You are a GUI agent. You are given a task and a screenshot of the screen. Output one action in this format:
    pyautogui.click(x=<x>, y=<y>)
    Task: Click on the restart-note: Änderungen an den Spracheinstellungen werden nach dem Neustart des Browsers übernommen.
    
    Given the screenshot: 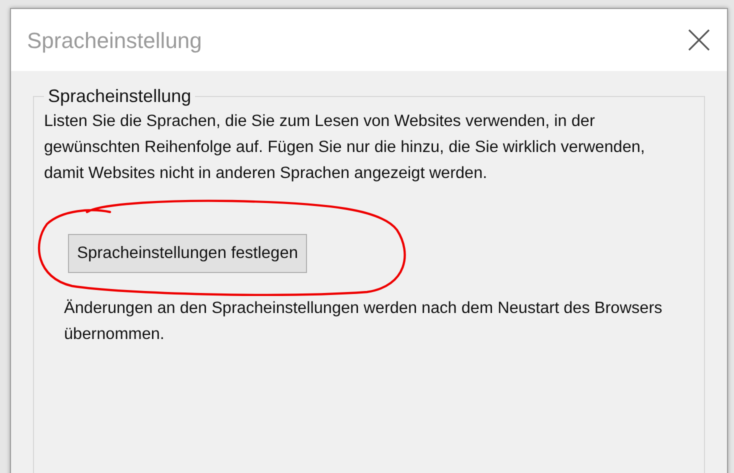 What is the action you would take?
    pyautogui.click(x=364, y=322)
    